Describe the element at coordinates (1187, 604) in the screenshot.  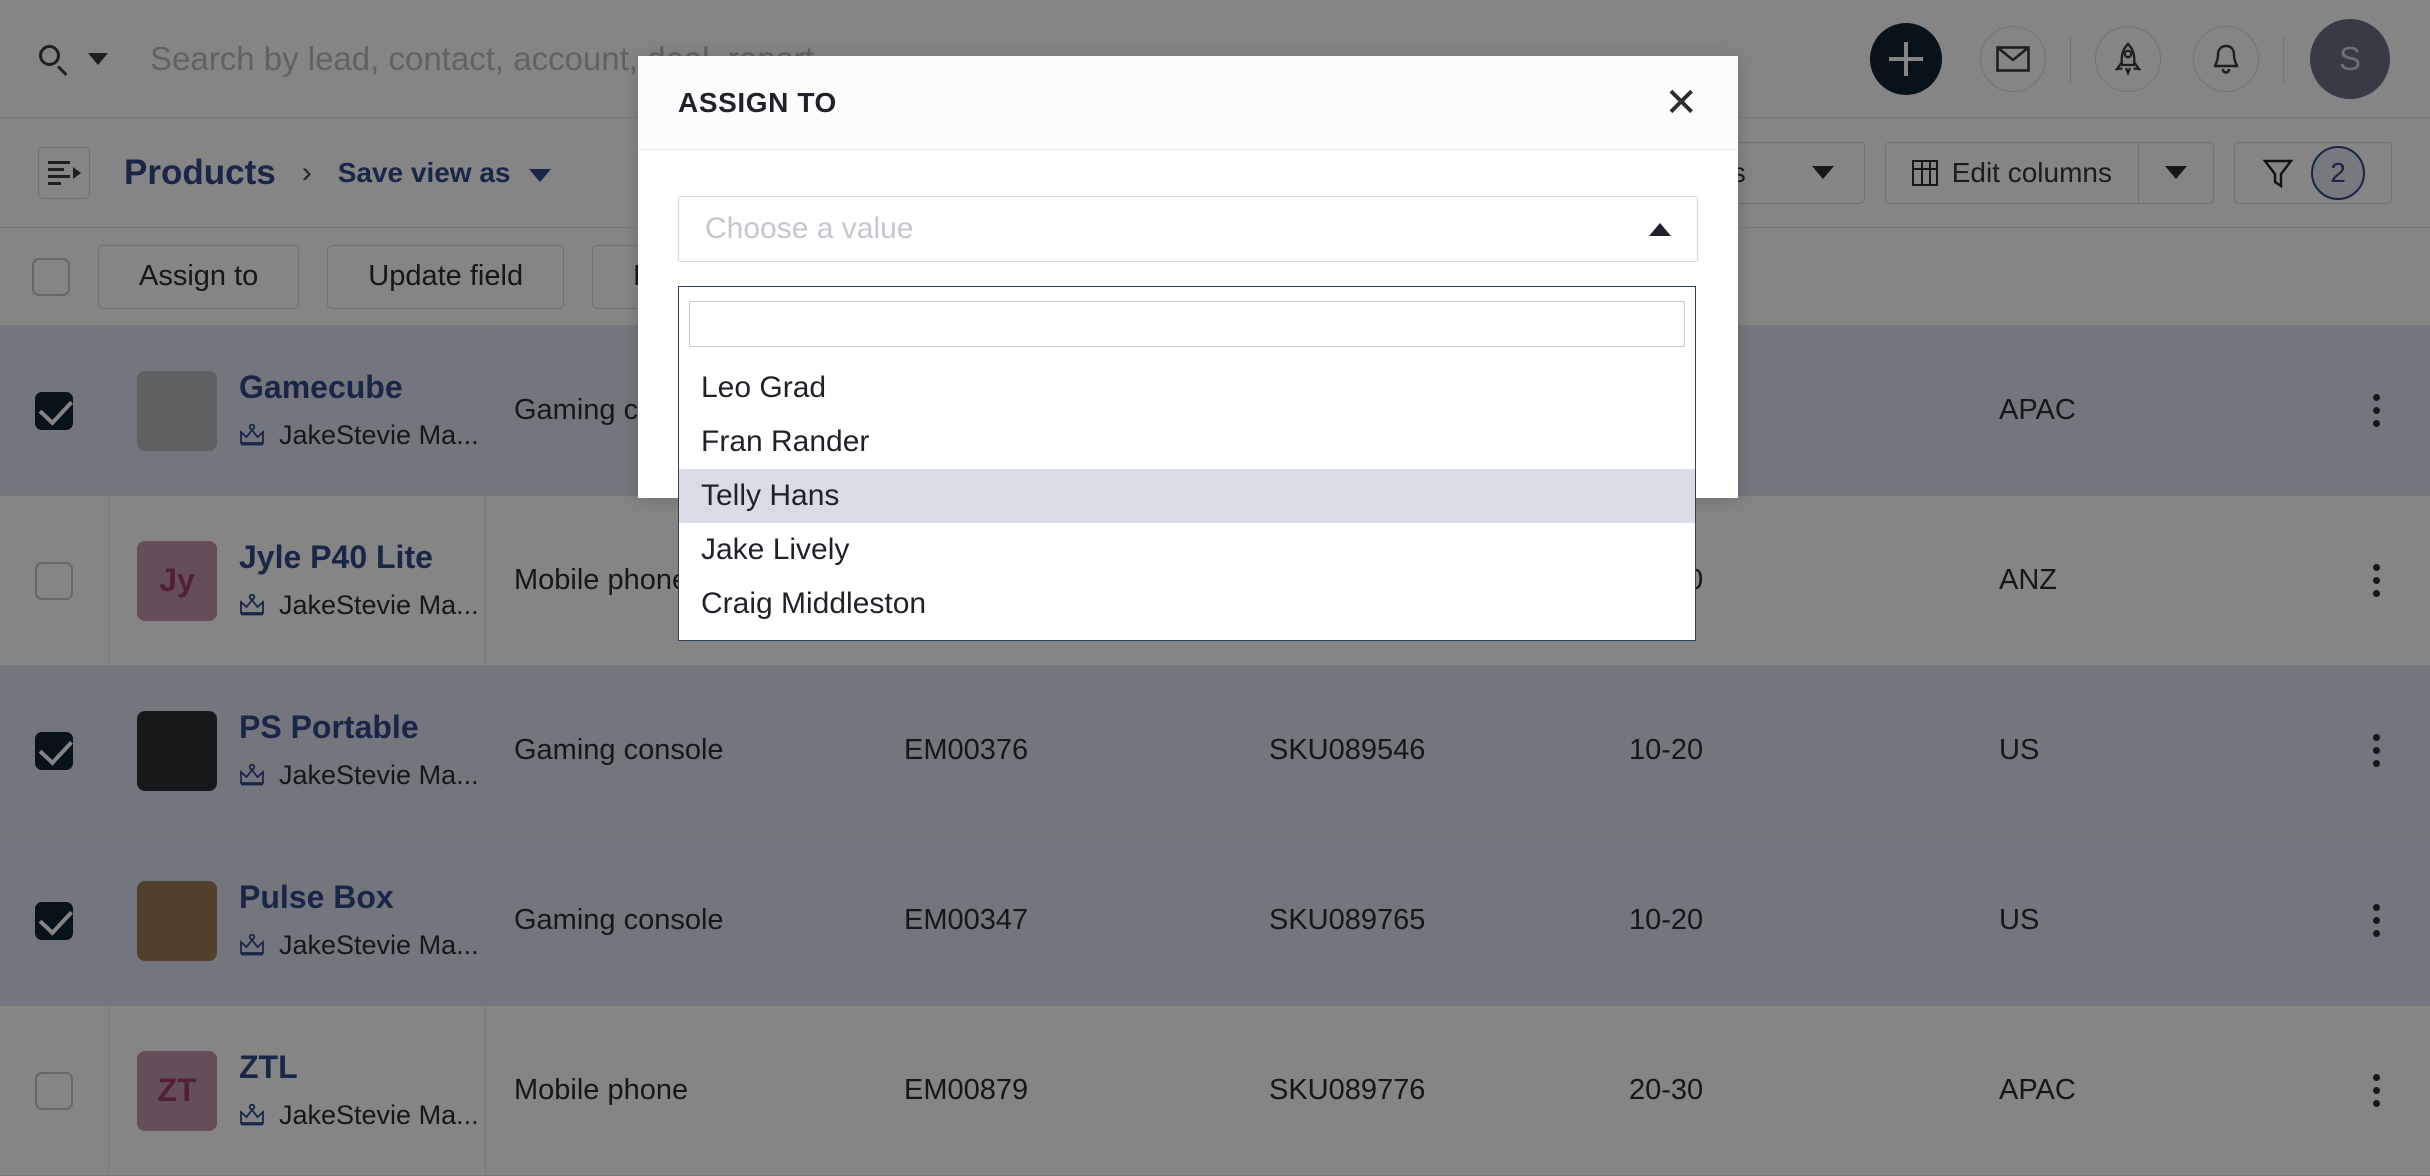
I see `dropdown-option: Craig Middleston` at that location.